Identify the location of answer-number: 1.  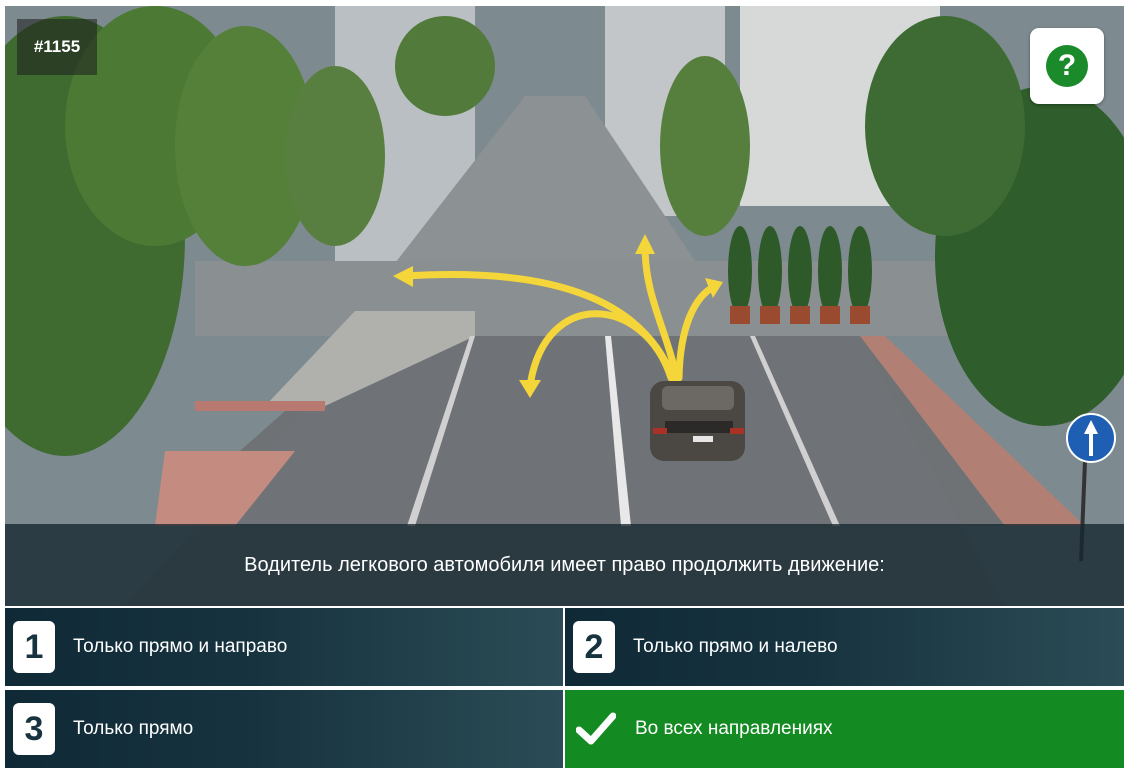
(34, 647).